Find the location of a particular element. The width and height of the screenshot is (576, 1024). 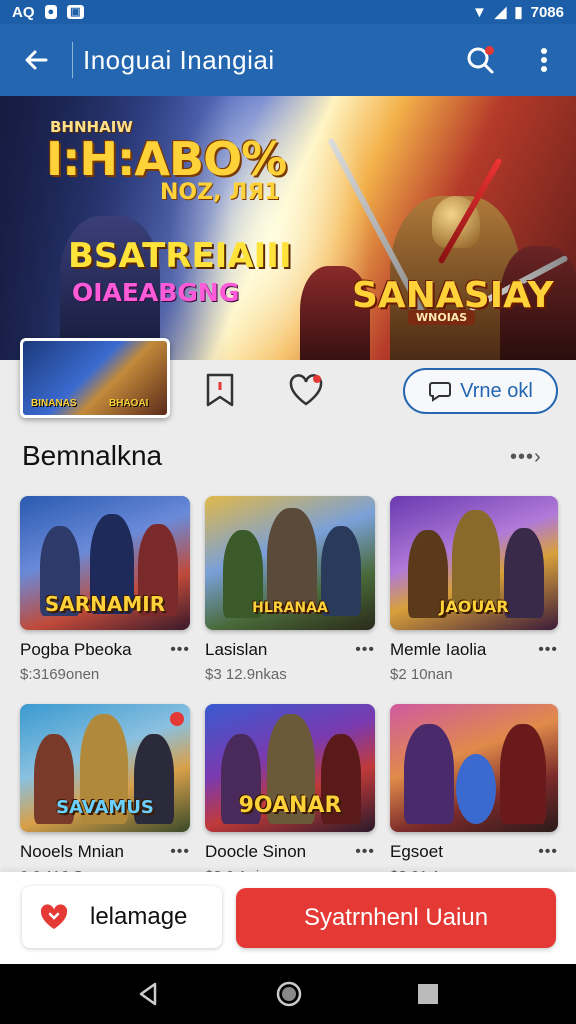

system-nav-bar is located at coordinates (288, 994).